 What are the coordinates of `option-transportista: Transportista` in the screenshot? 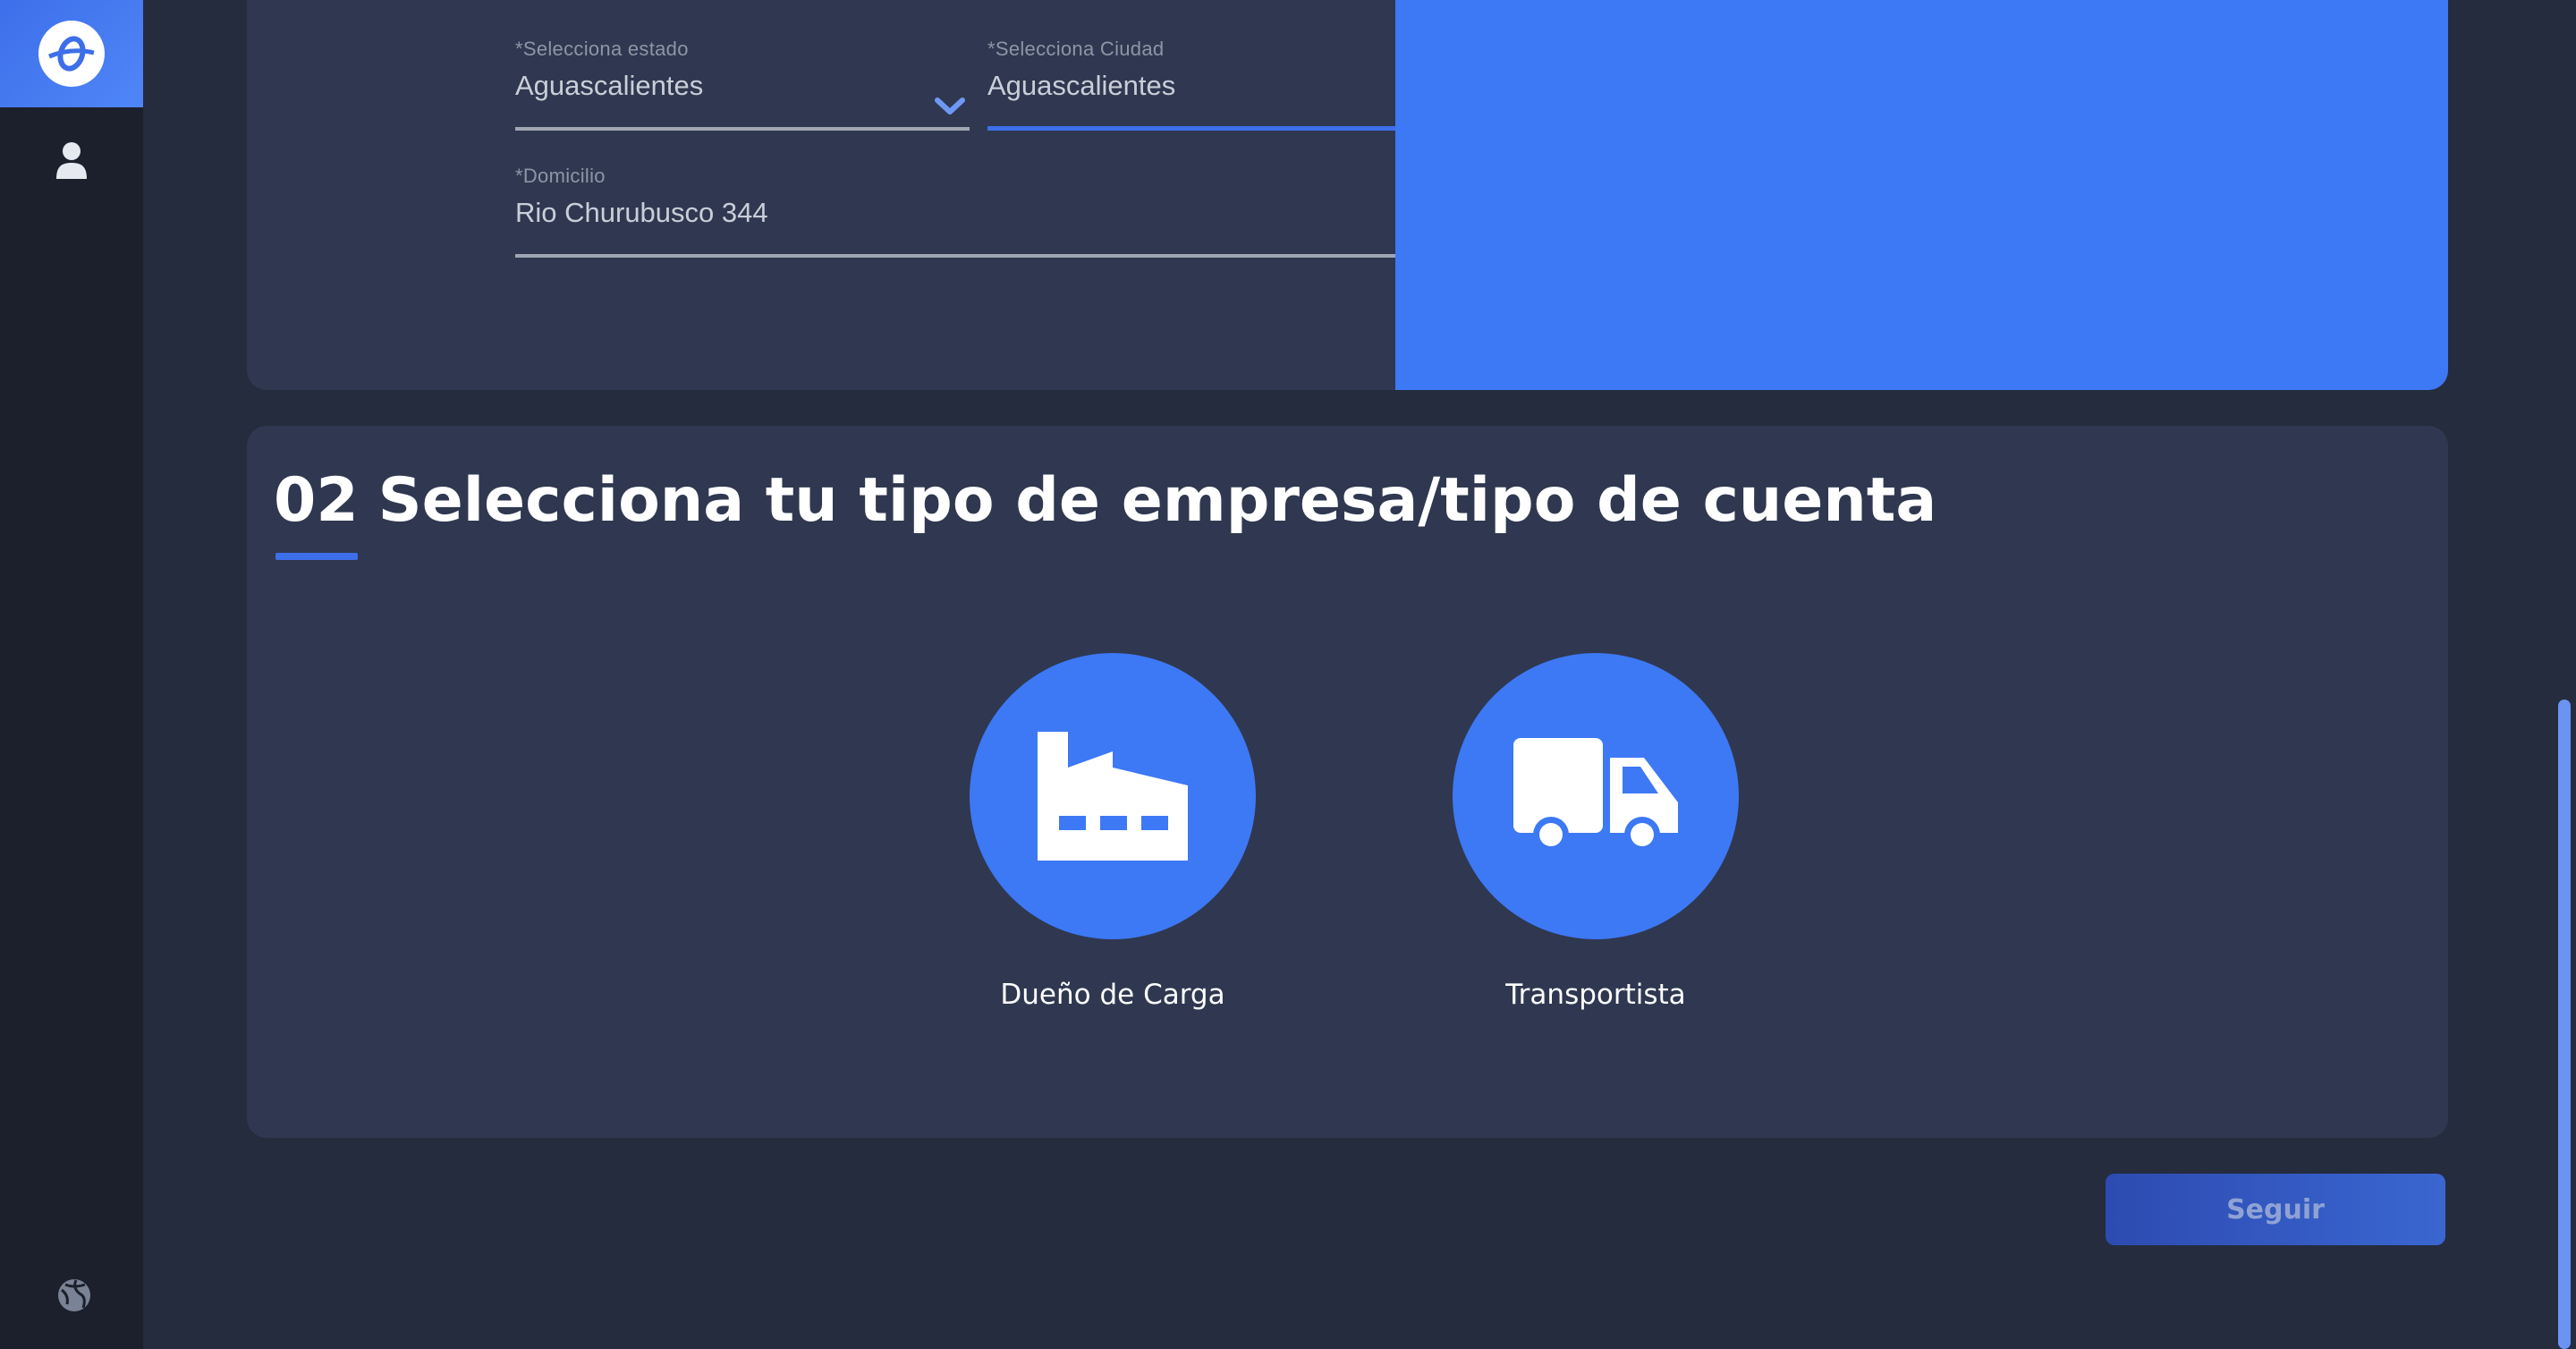 It's located at (1596, 832).